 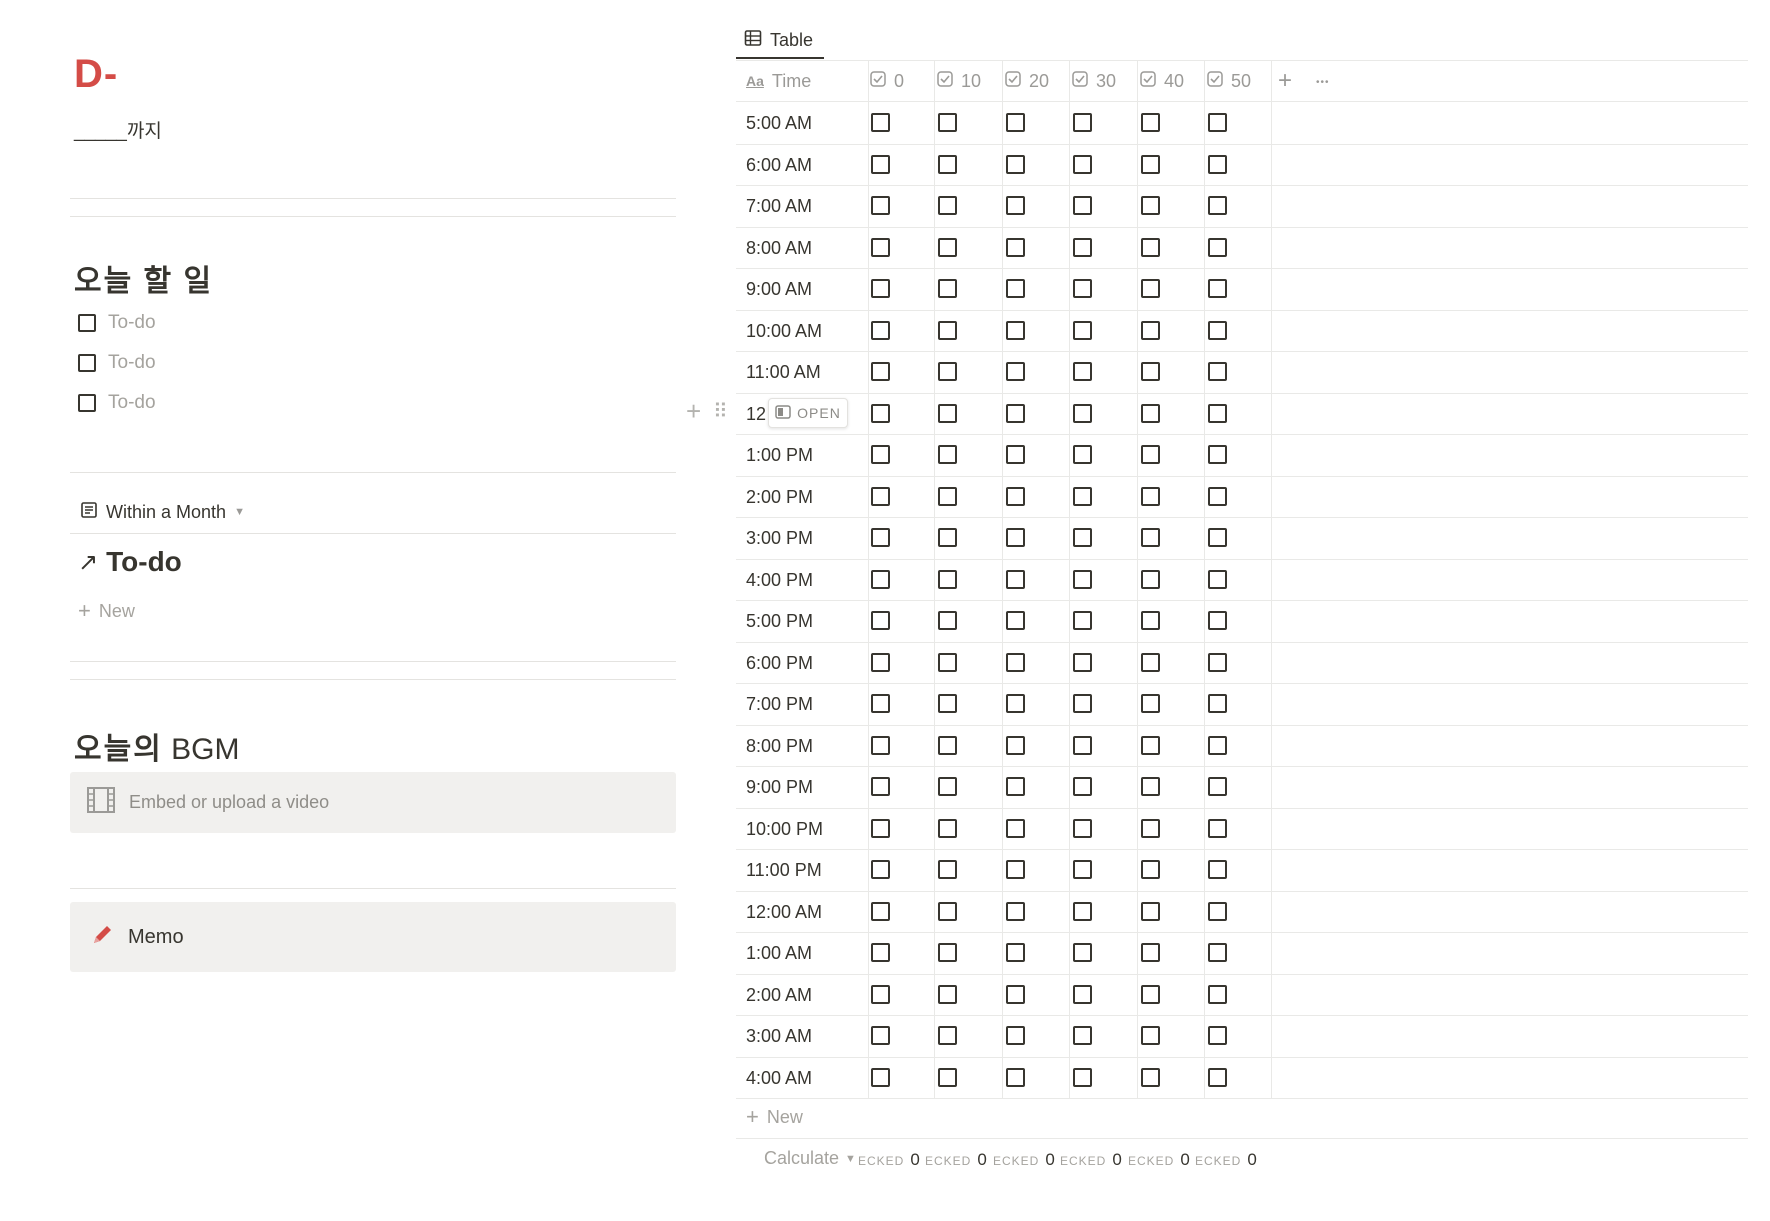 What do you see at coordinates (1285, 81) in the screenshot?
I see `add-column-icon: +` at bounding box center [1285, 81].